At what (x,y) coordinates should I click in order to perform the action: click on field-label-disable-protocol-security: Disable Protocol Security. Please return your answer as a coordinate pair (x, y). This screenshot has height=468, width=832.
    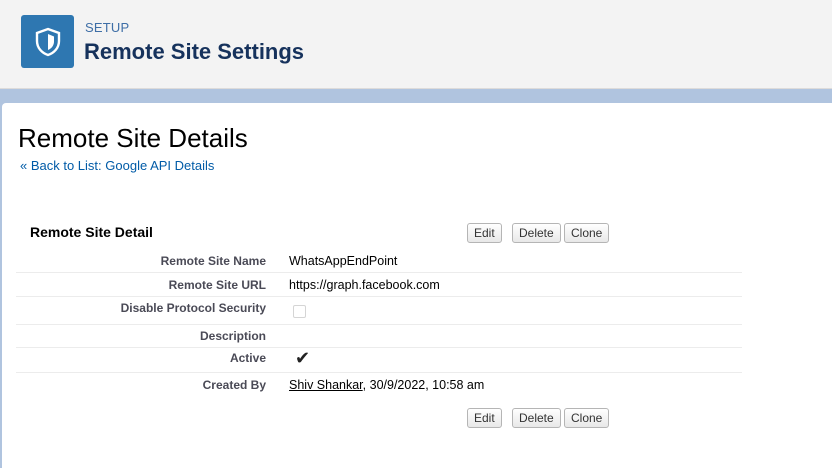
    Looking at the image, I should click on (193, 308).